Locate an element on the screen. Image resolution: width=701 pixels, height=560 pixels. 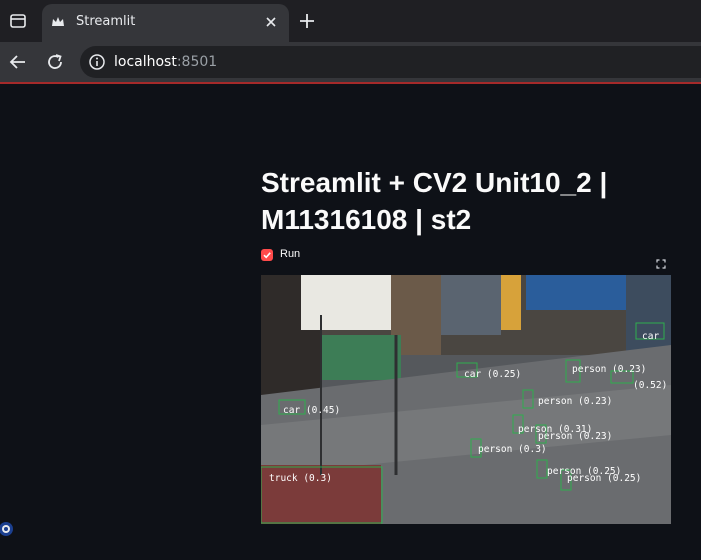
streamlit-crown-icon is located at coordinates (58, 22).